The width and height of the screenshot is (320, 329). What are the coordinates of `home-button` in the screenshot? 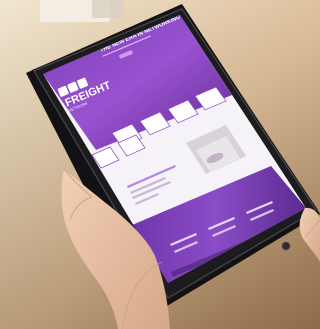 It's located at (286, 246).